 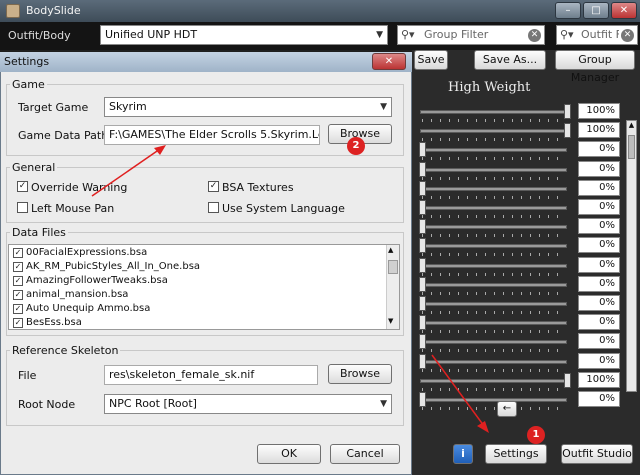 I want to click on annotation-badge-2: 2, so click(x=356, y=146).